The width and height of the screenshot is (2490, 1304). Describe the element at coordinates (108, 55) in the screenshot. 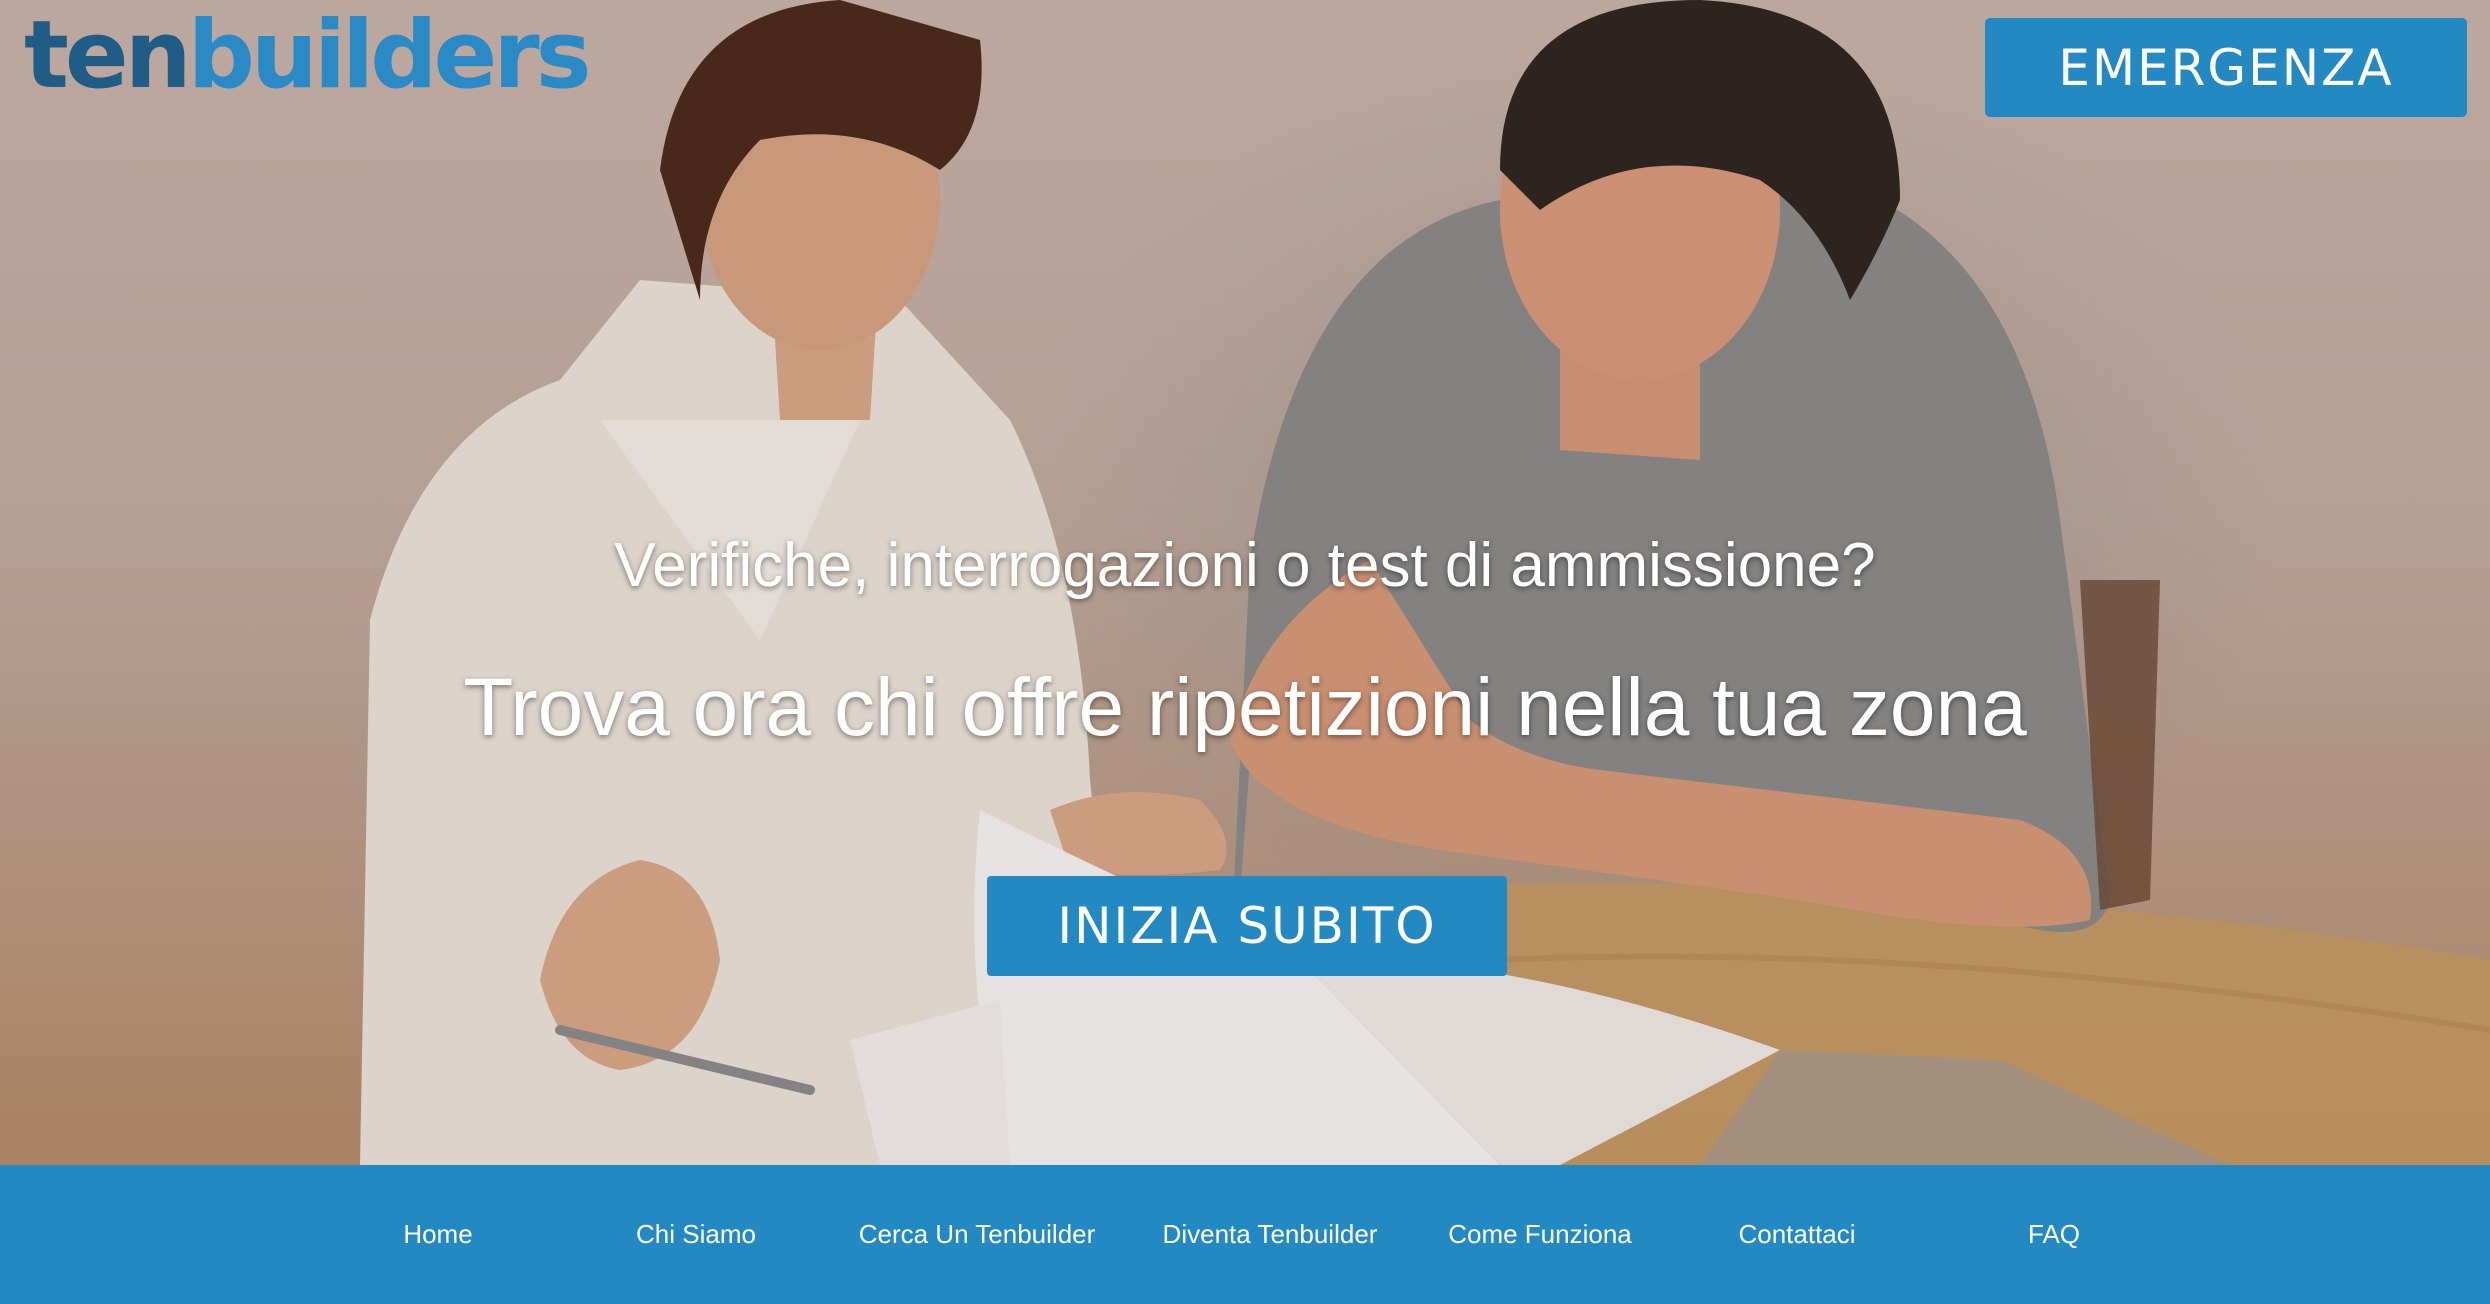

I see `logo-text-ten: ten` at that location.